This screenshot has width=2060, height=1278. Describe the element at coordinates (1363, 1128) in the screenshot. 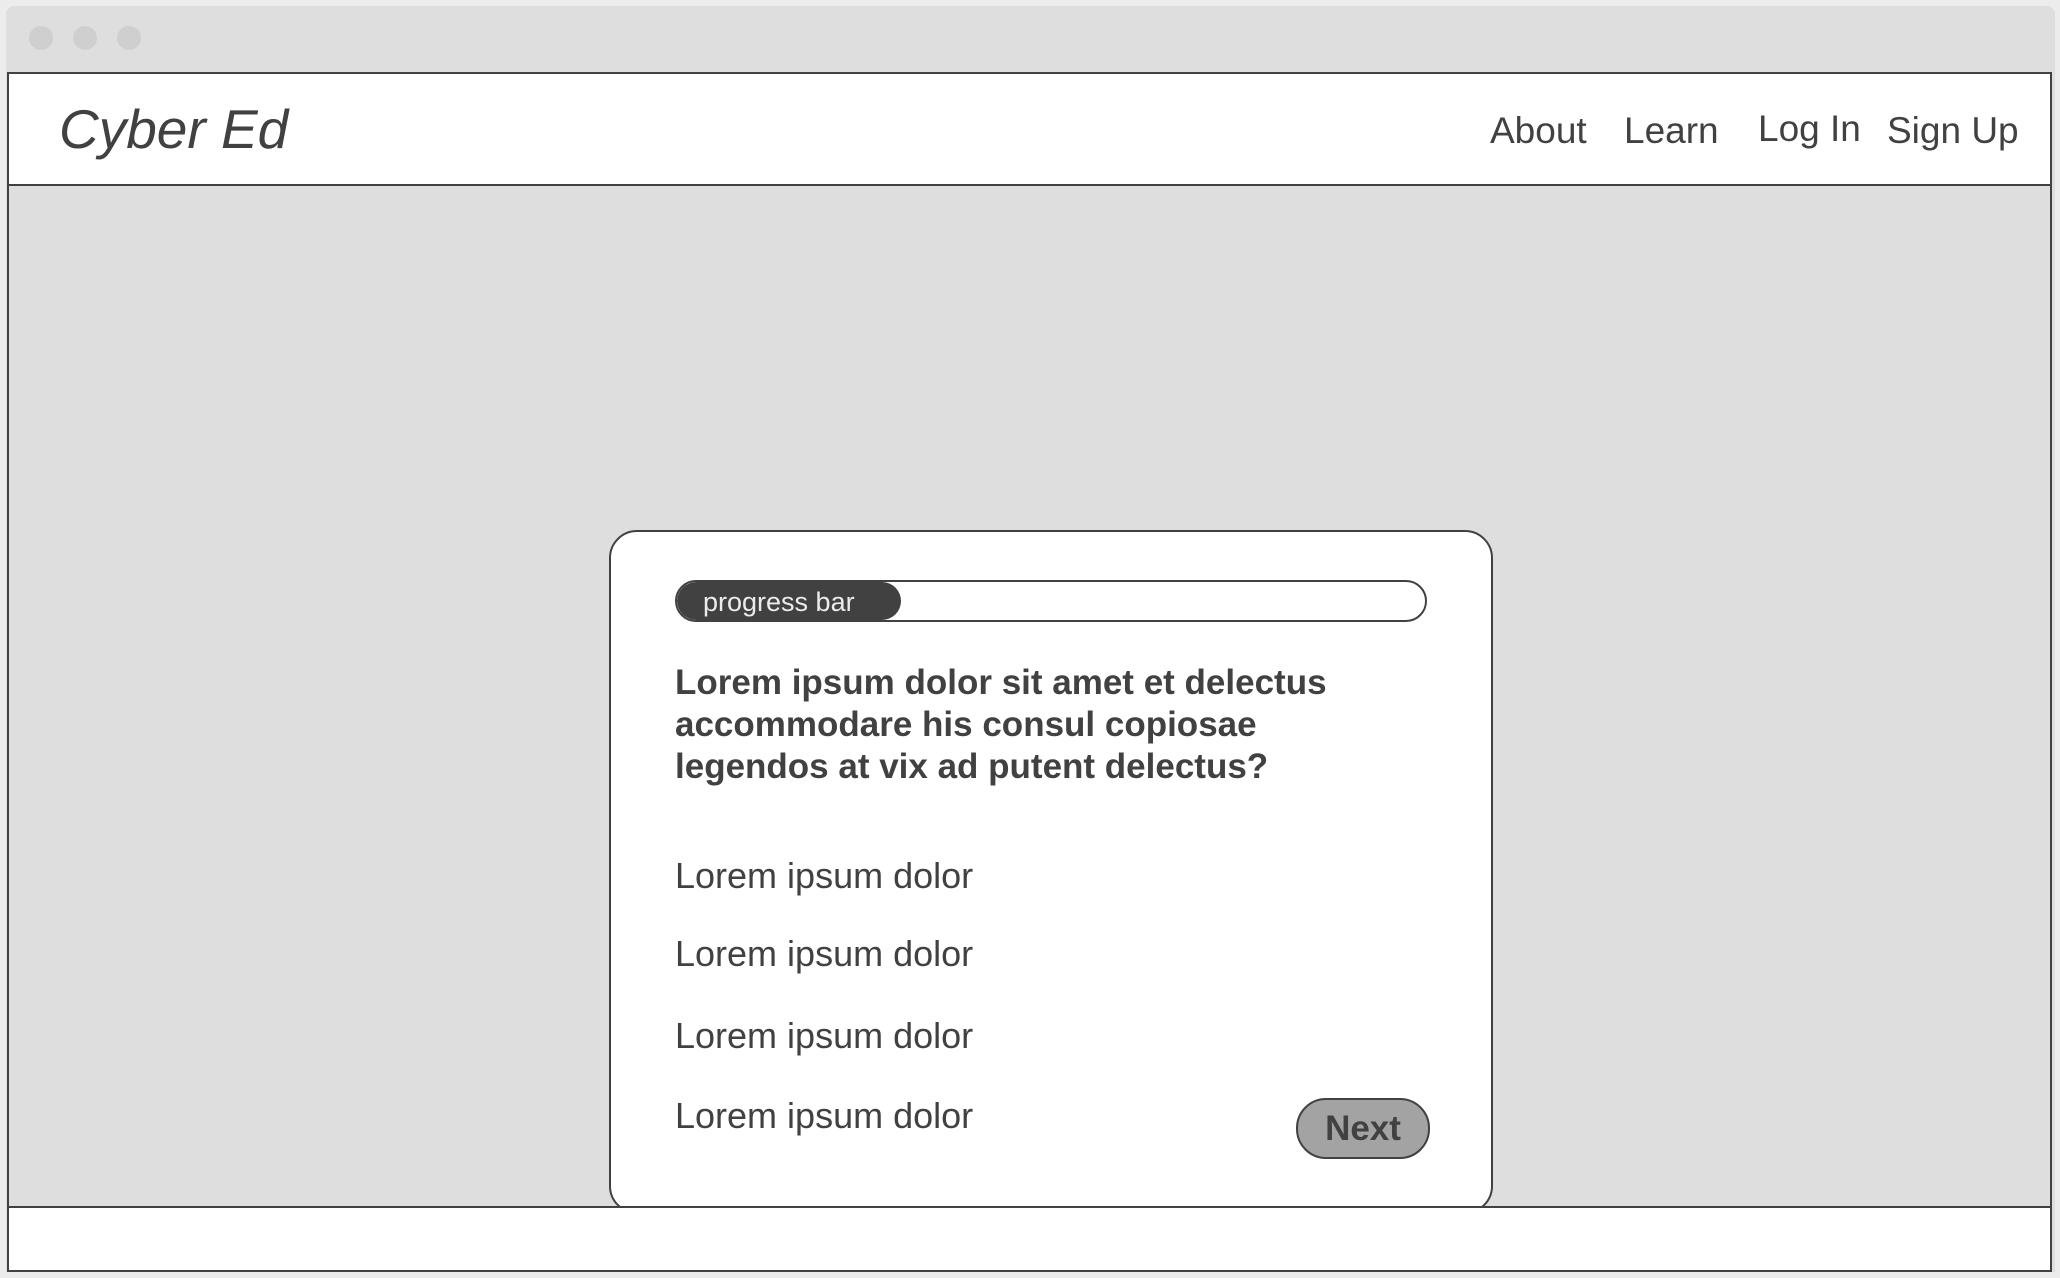

I see `next-button: Next` at that location.